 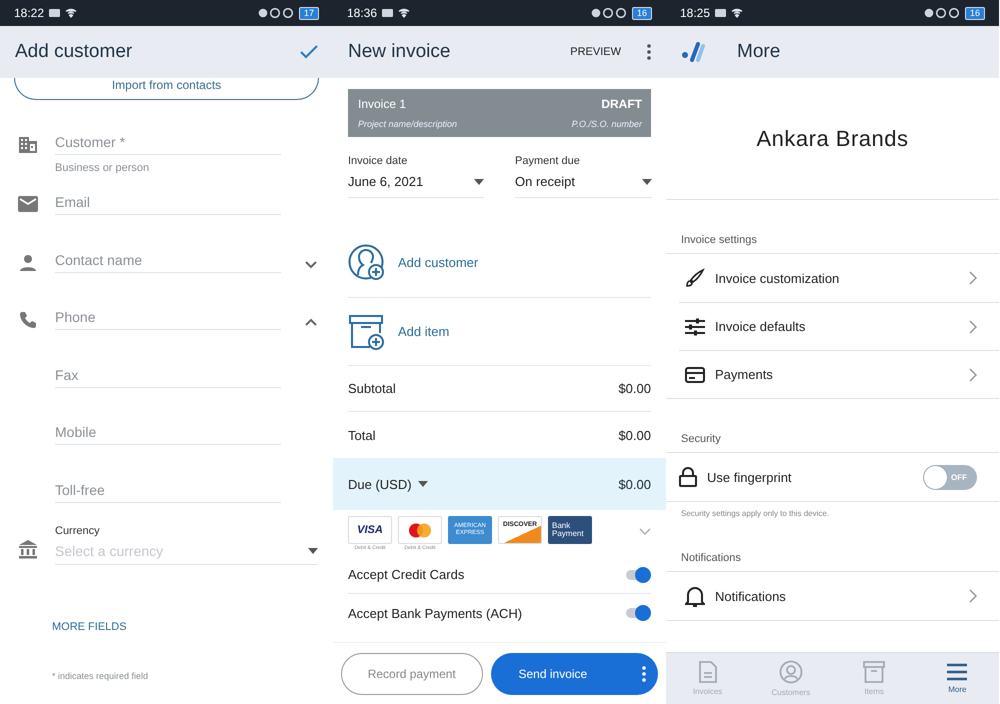 I want to click on text-field: Mobile, so click(x=168, y=434).